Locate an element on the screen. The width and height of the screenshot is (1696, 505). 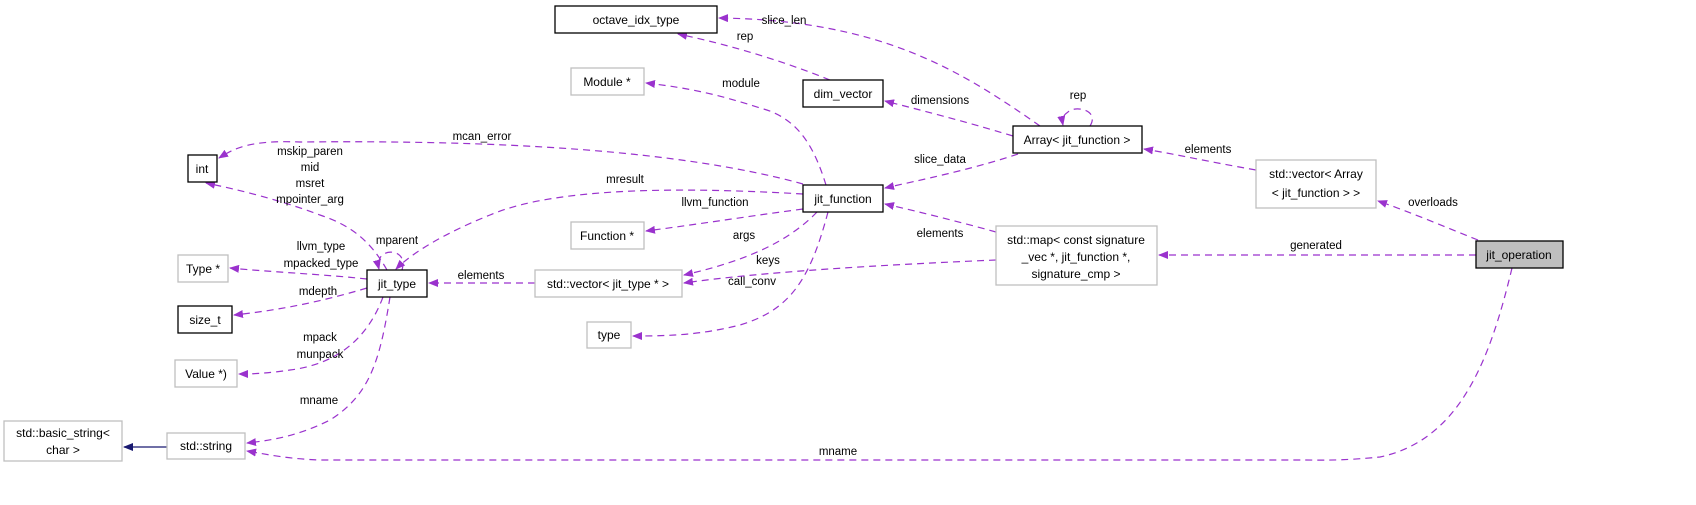
node-label: jit_function is located at coordinates (842, 199).